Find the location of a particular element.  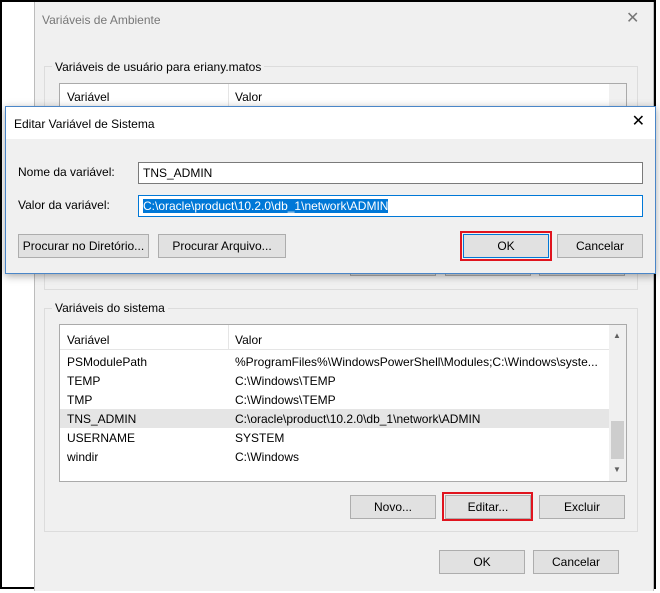

table-row: TEMP C:\Windows\TEMP is located at coordinates (334, 380).